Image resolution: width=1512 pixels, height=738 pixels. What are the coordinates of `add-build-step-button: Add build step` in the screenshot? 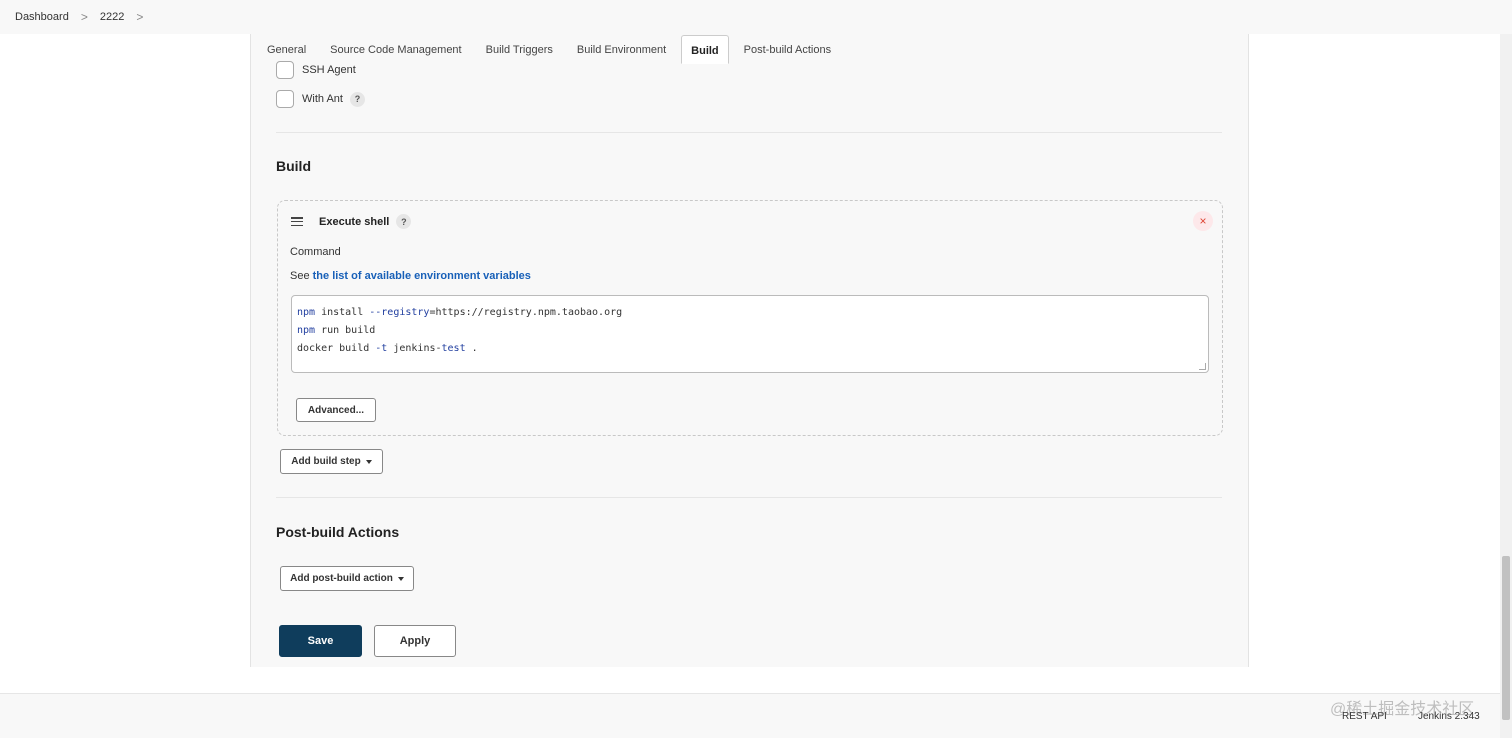 It's located at (331, 461).